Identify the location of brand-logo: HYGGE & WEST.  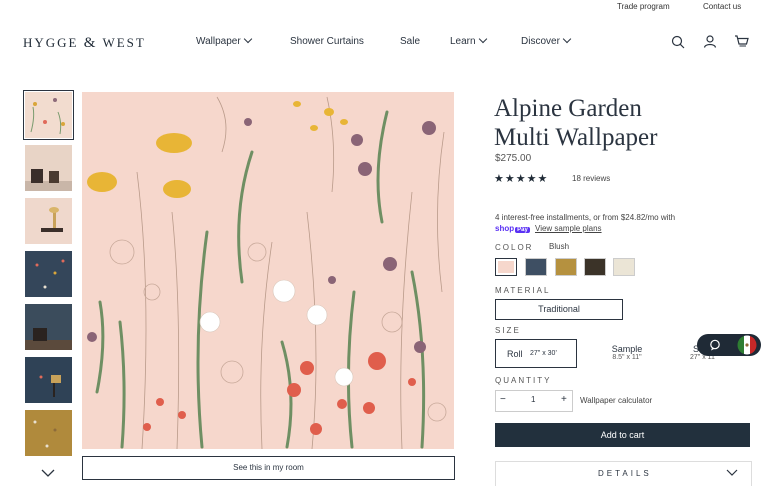
(84, 43).